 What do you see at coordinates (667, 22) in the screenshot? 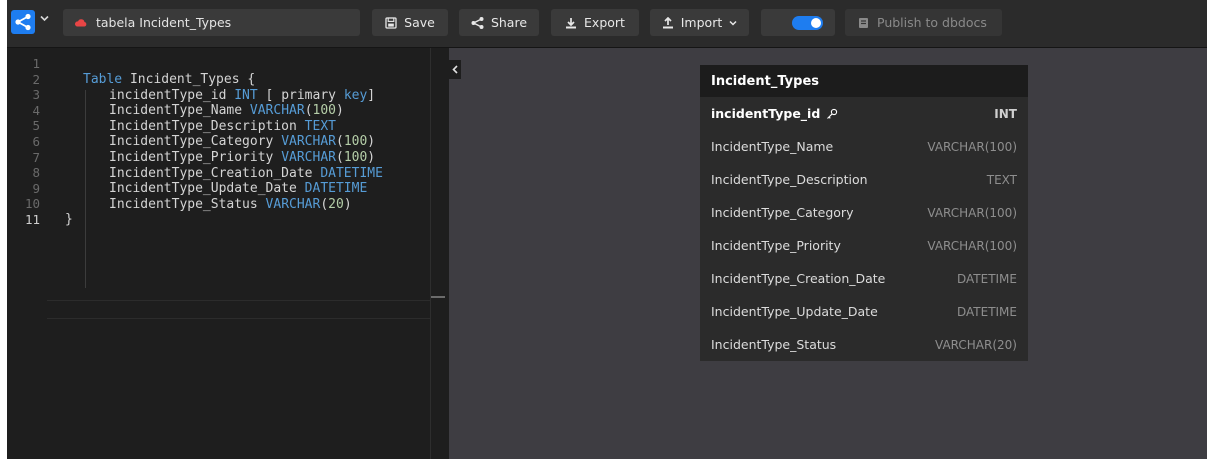
I see `import-icon` at bounding box center [667, 22].